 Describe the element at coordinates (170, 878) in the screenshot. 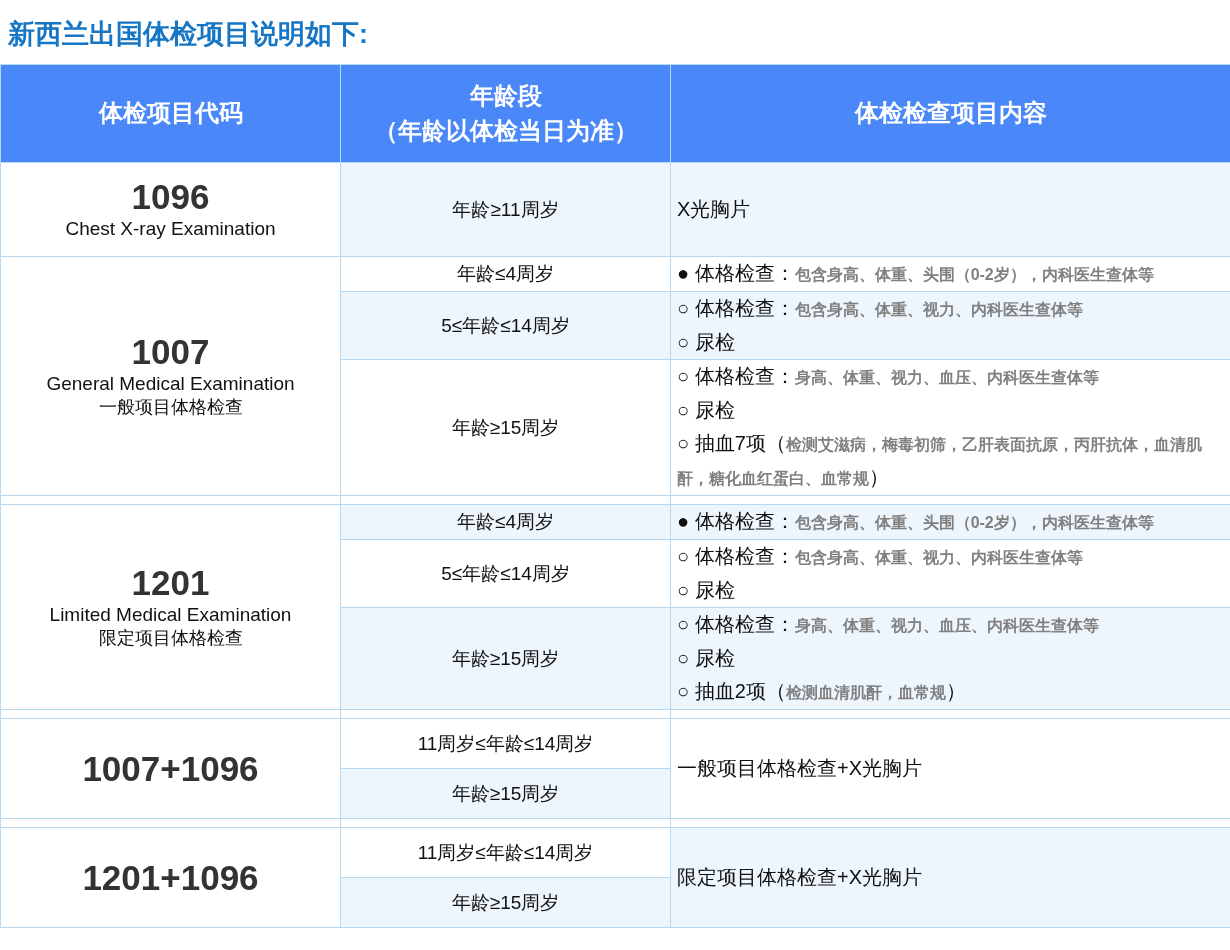

I see `code-number: 1201+1096` at that location.